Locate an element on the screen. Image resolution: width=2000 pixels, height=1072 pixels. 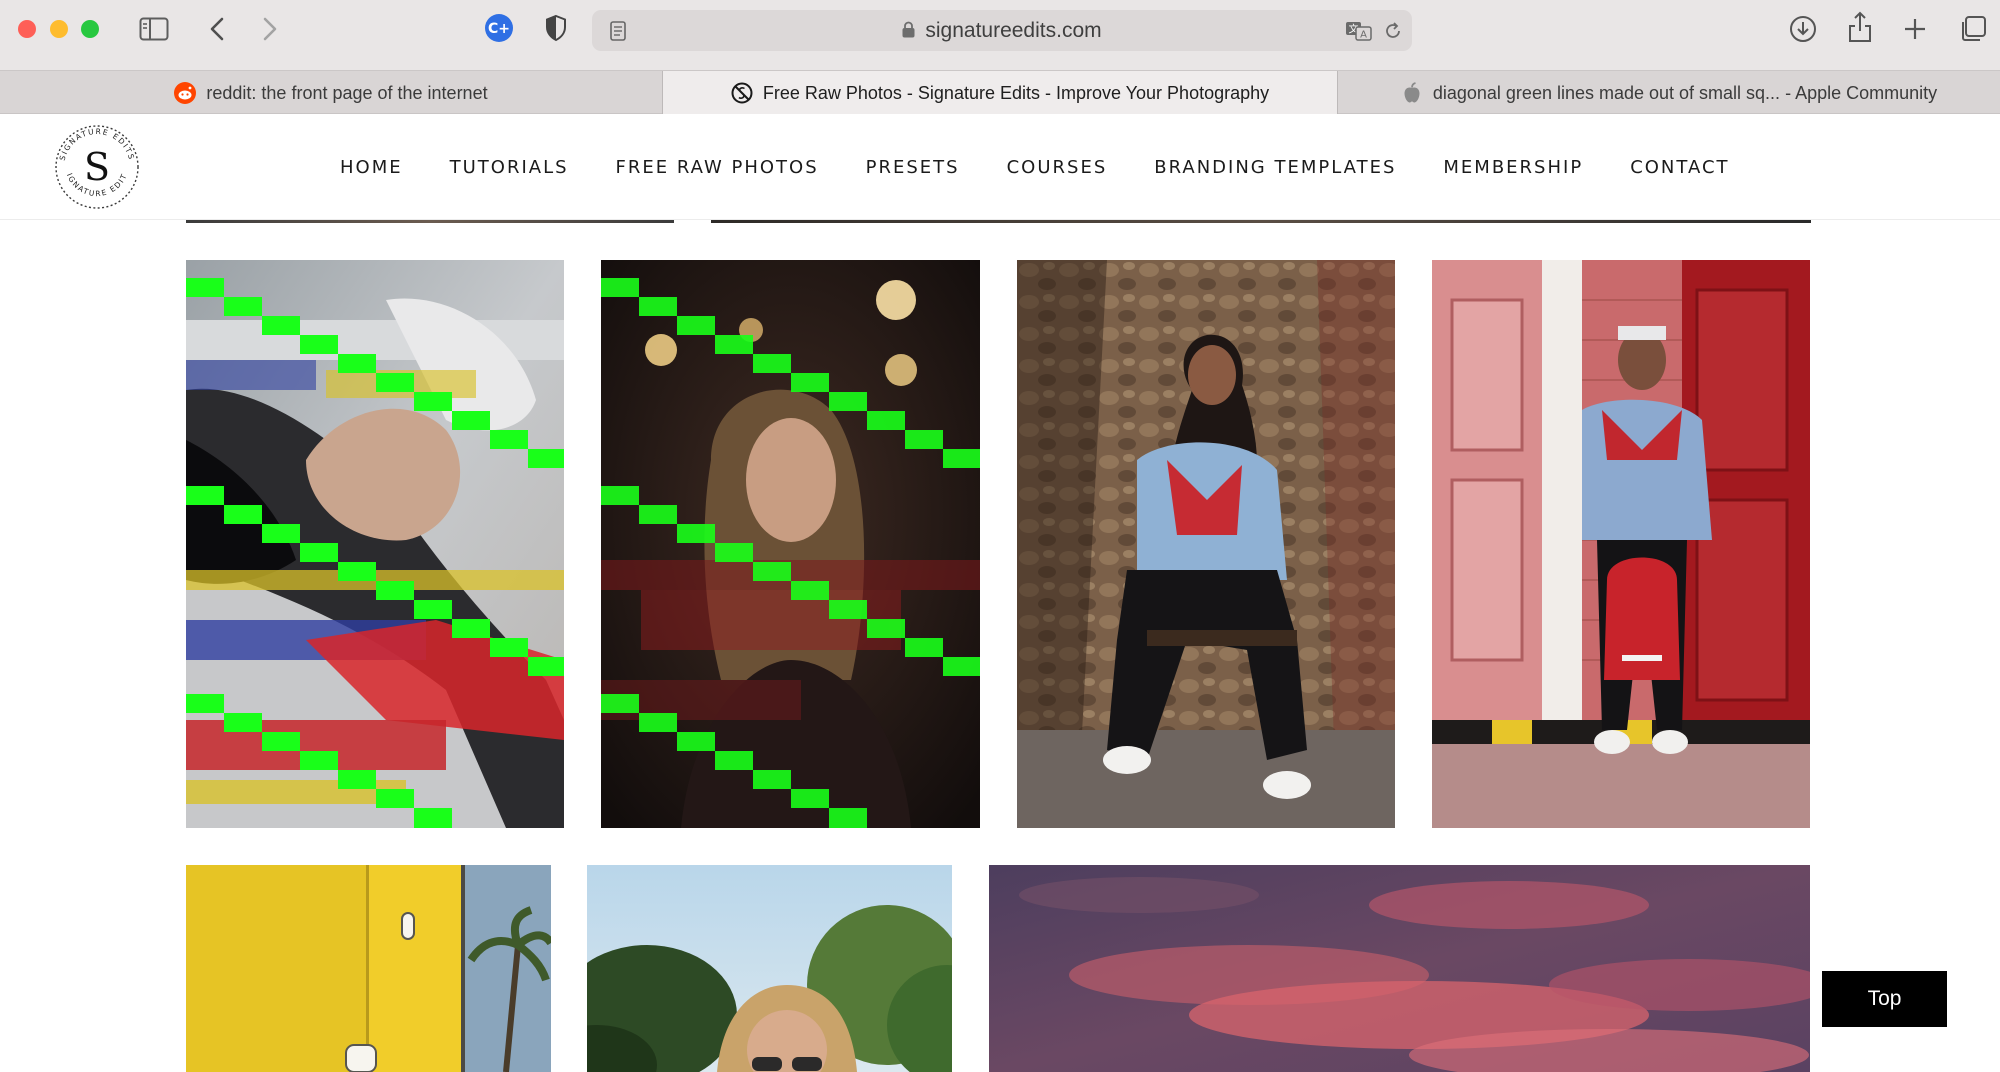
nav-branding-templates: BRANDING TEMPLATES is located at coordinates (1275, 167).